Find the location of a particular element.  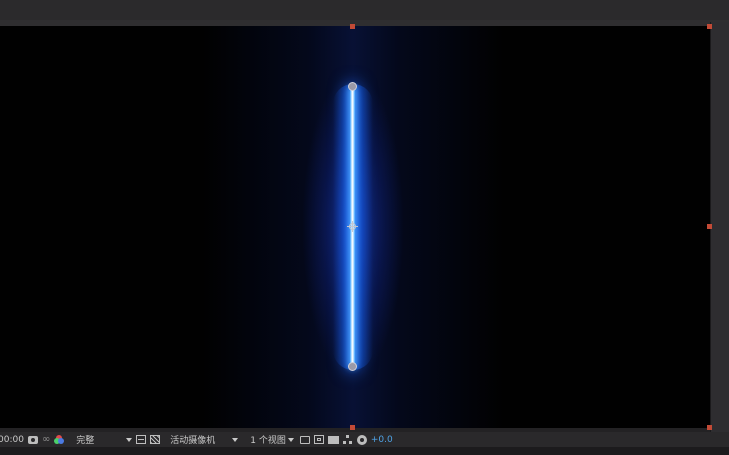

views-select: 1 个视图 is located at coordinates (268, 439).